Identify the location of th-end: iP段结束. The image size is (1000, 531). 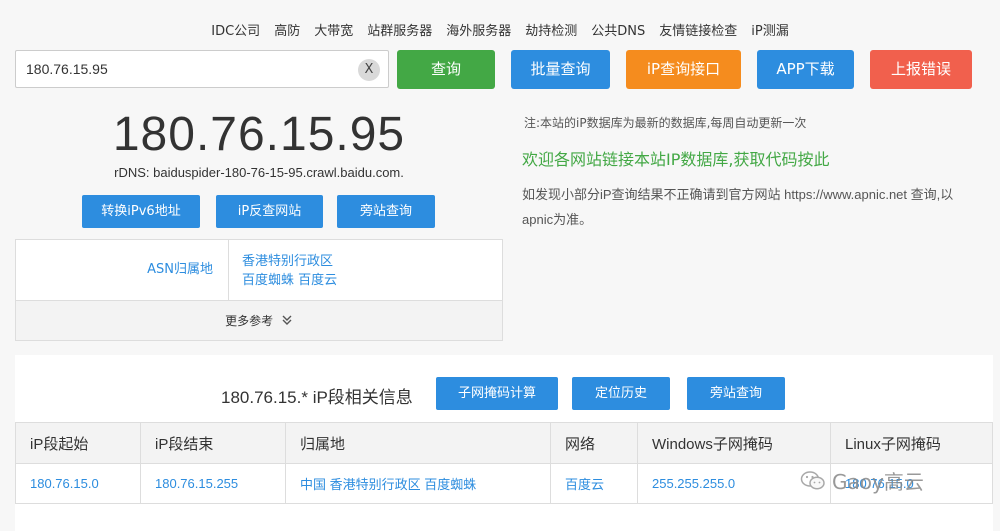
(213, 443).